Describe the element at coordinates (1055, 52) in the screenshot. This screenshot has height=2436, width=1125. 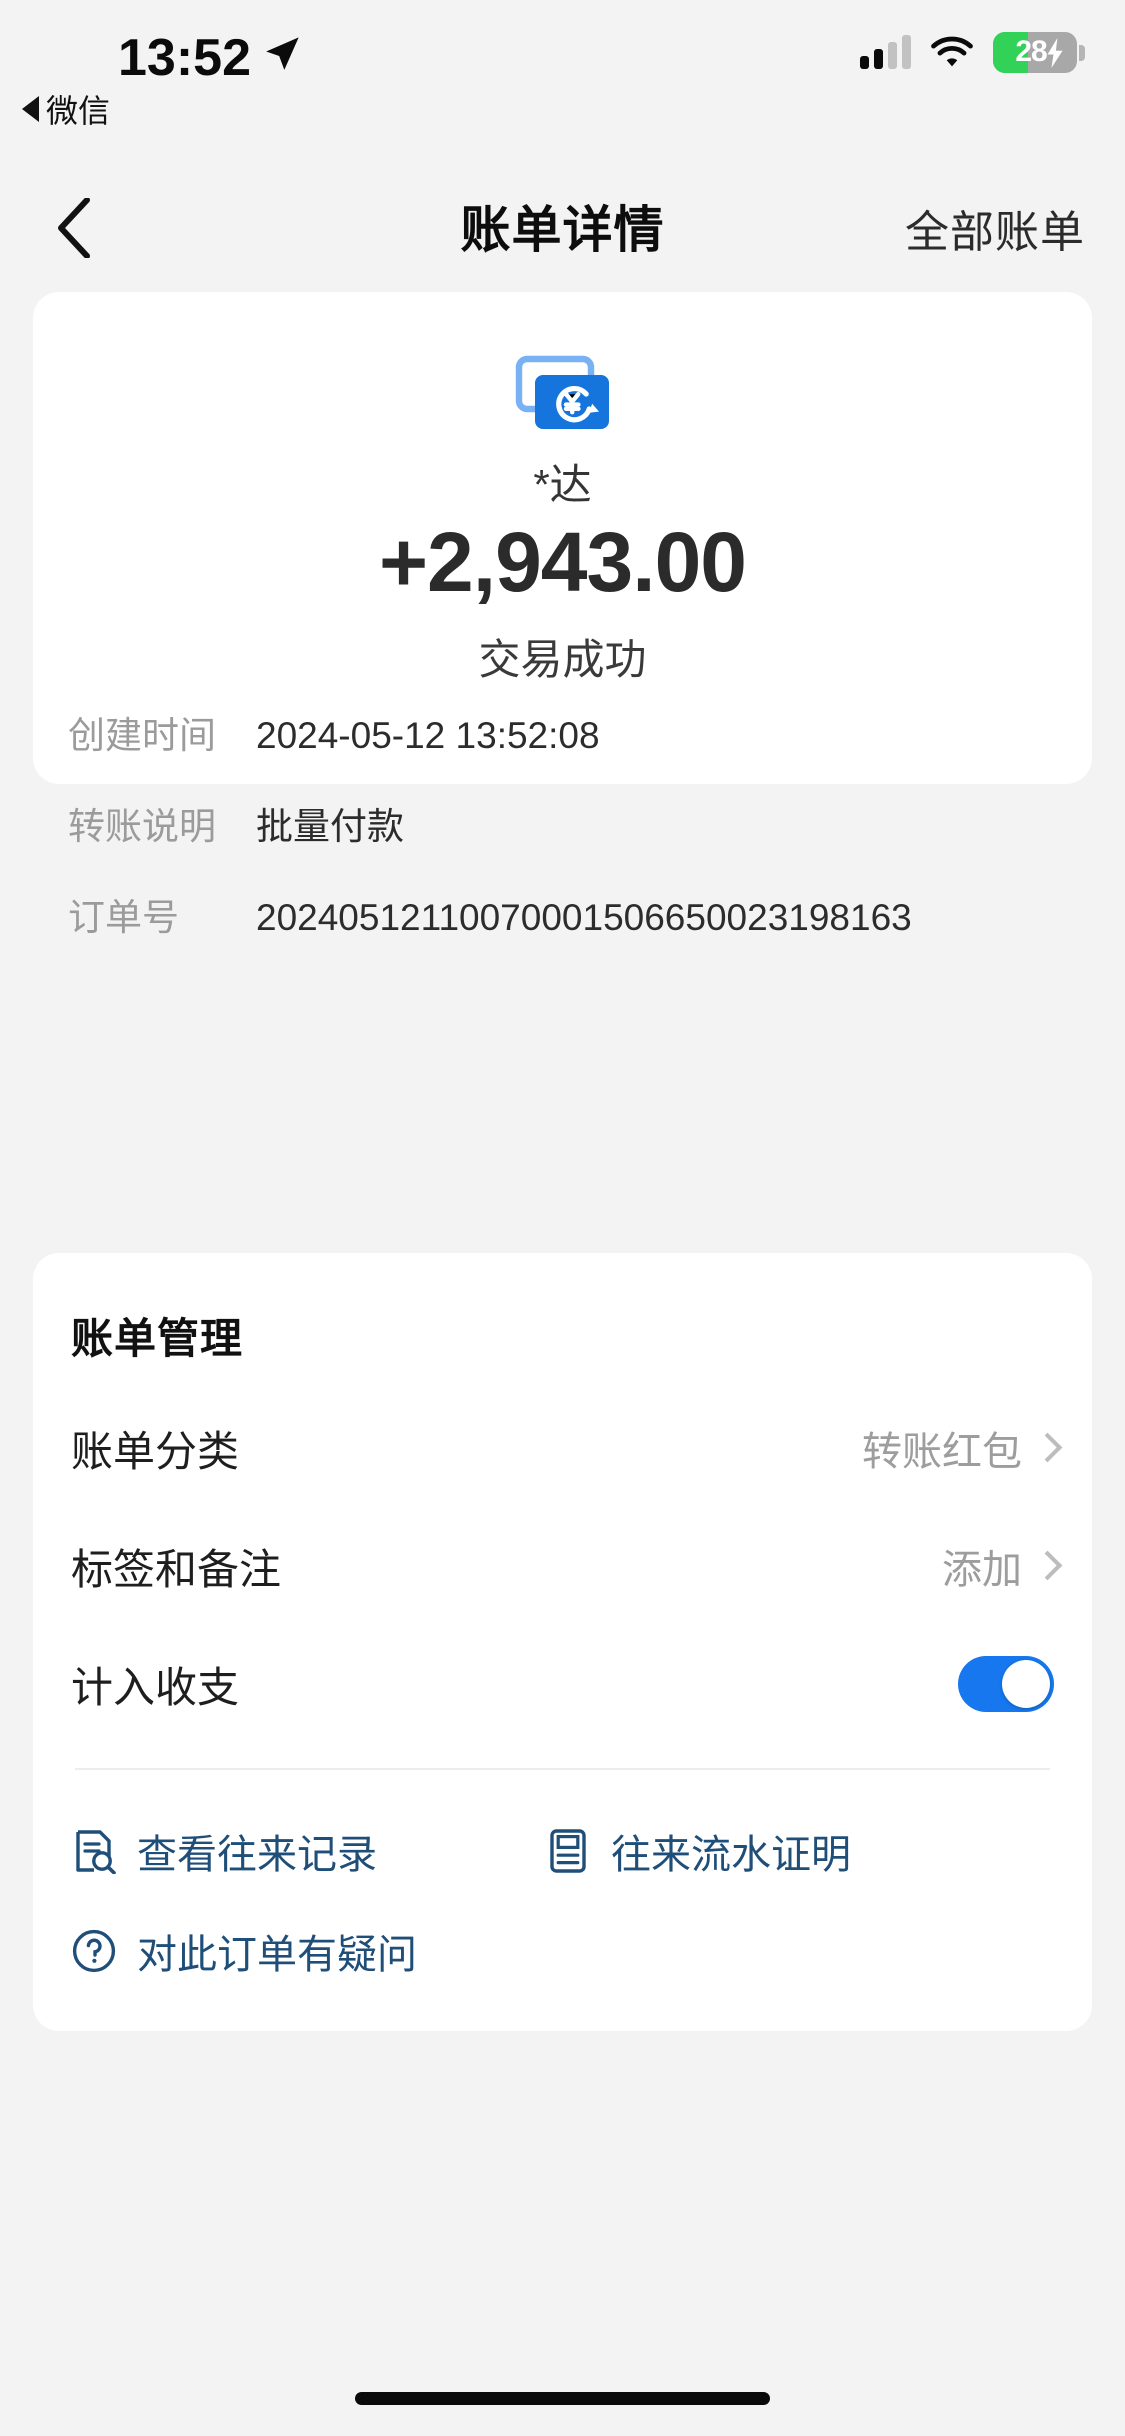
I see `charging-bolt-icon` at that location.